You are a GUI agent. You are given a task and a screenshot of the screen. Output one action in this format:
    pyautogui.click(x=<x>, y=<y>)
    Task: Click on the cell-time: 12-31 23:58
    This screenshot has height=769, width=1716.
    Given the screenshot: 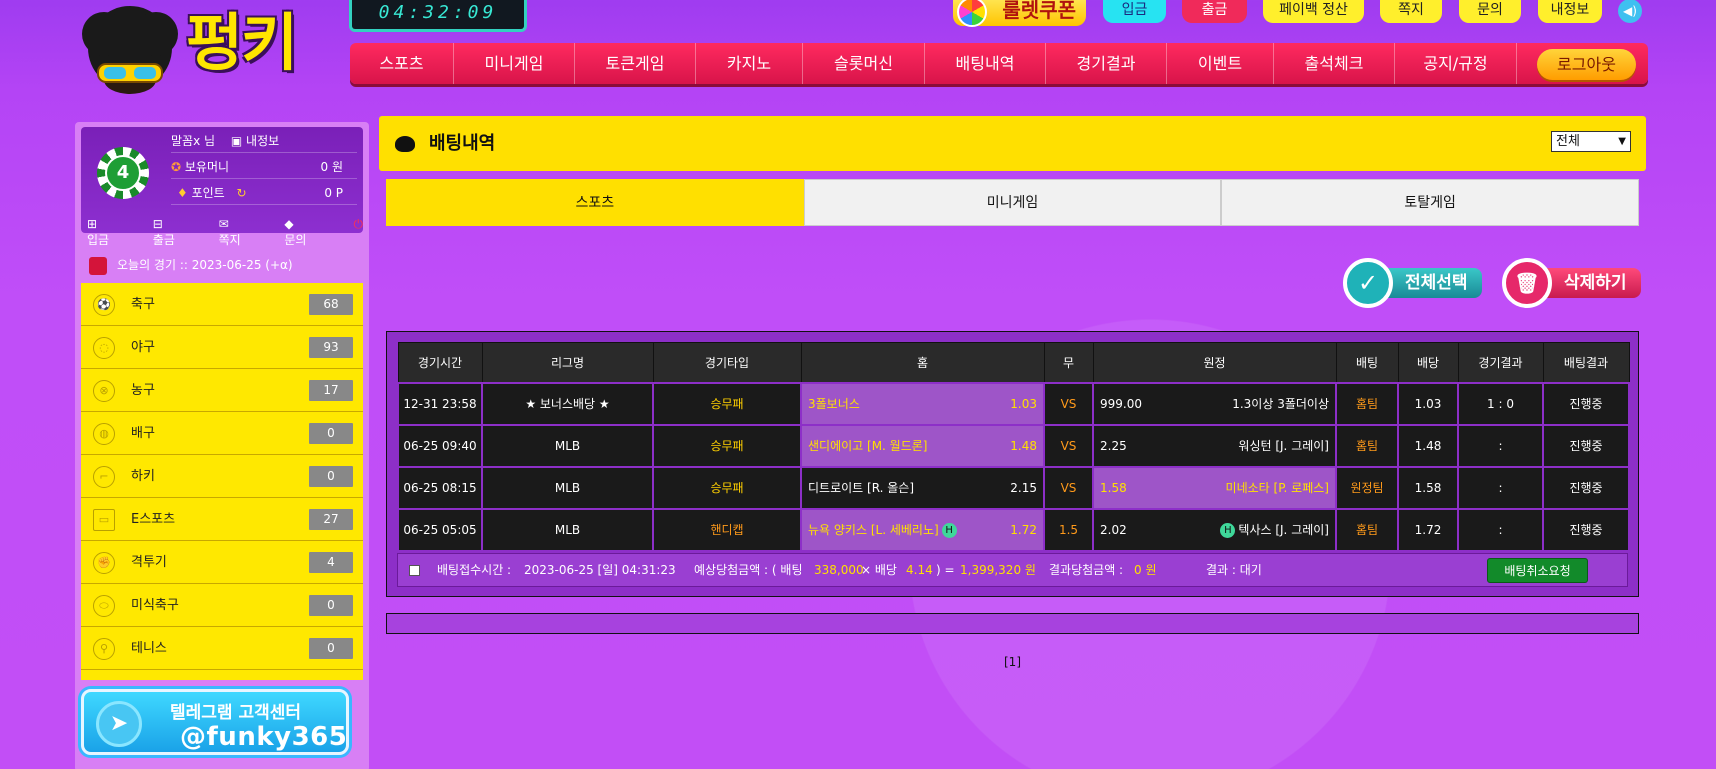 What is the action you would take?
    pyautogui.click(x=440, y=403)
    